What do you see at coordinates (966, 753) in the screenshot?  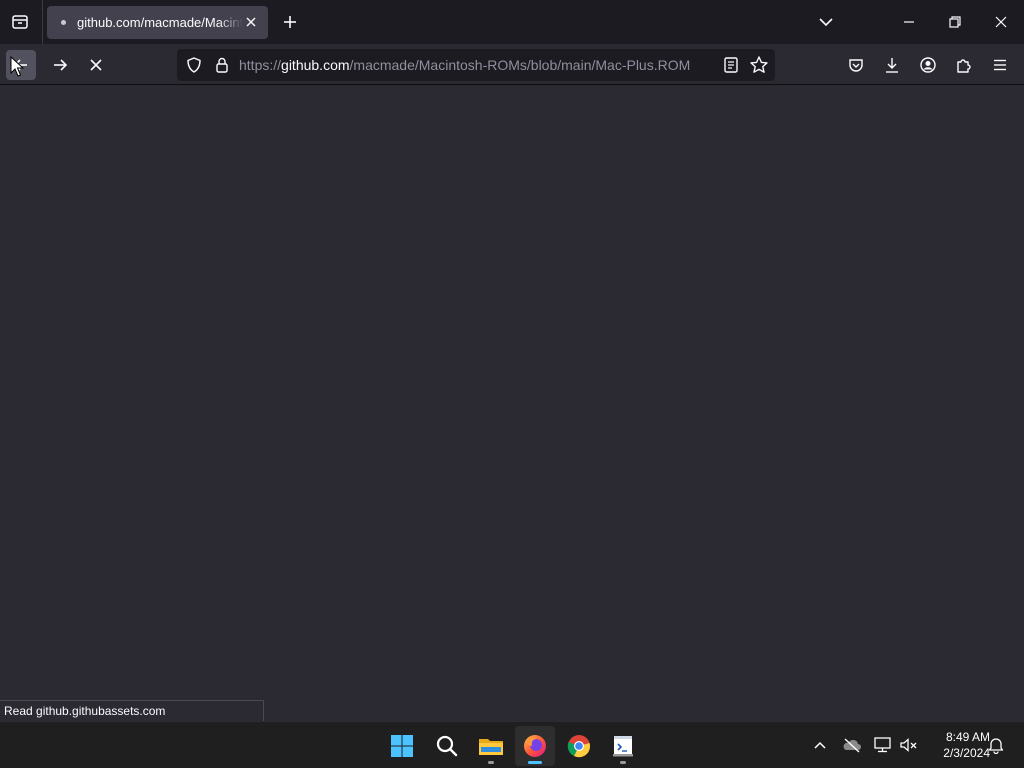 I see `clock-date: 2/3/2024` at bounding box center [966, 753].